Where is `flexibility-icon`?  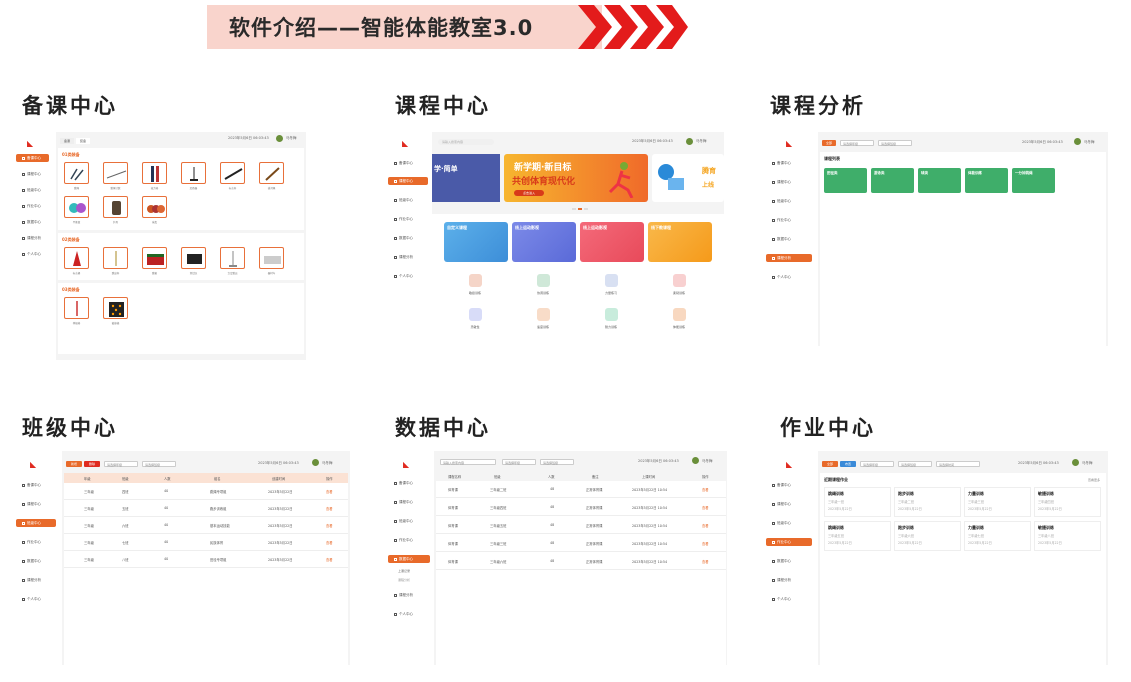 flexibility-icon is located at coordinates (679, 280).